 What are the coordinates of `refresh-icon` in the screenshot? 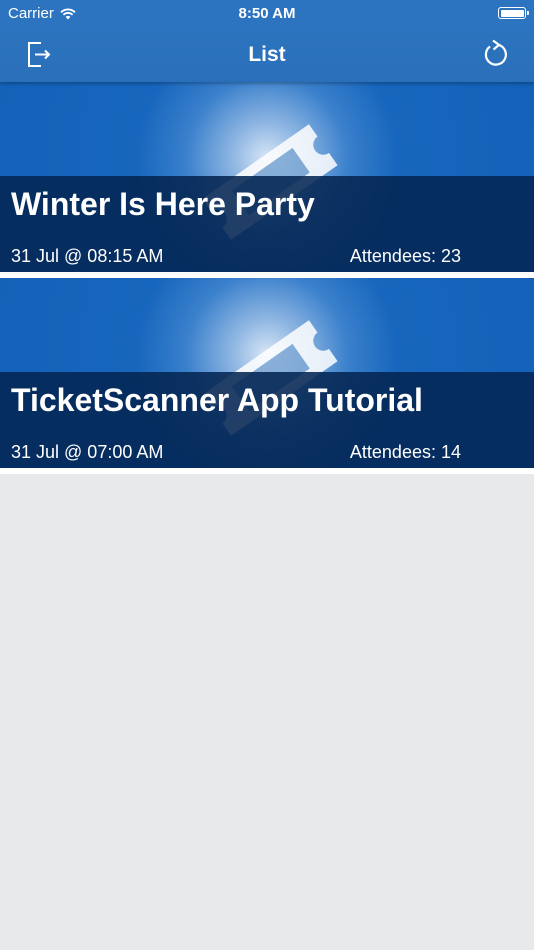 It's located at (495, 52).